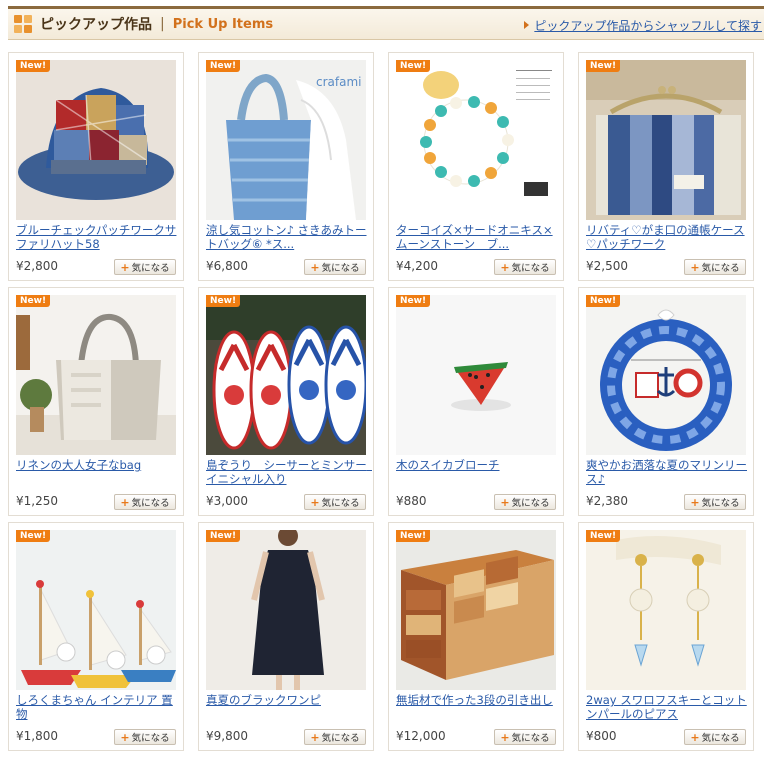 The height and width of the screenshot is (766, 770). I want to click on item-title: 真夏のブラックワンピ, so click(289, 708).